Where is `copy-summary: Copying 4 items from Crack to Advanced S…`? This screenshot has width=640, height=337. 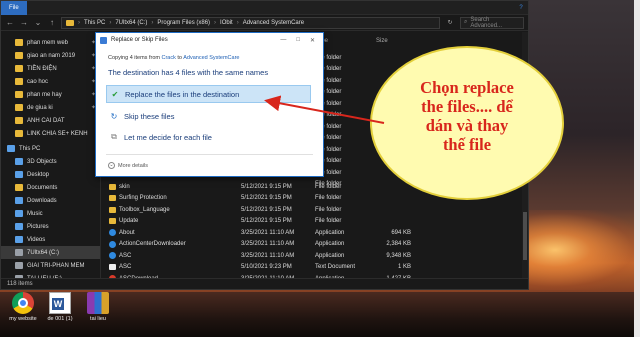 copy-summary: Copying 4 items from Crack to Advanced S… is located at coordinates (174, 58).